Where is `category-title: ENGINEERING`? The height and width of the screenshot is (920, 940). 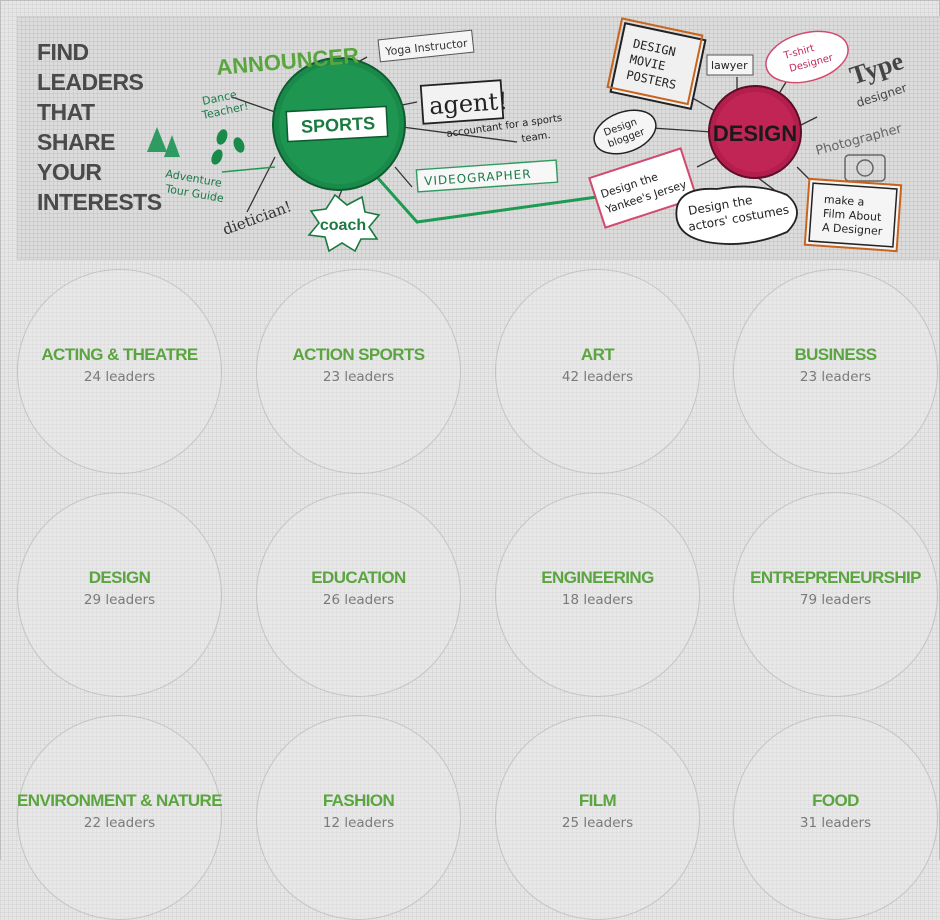
category-title: ENGINEERING is located at coordinates (597, 577).